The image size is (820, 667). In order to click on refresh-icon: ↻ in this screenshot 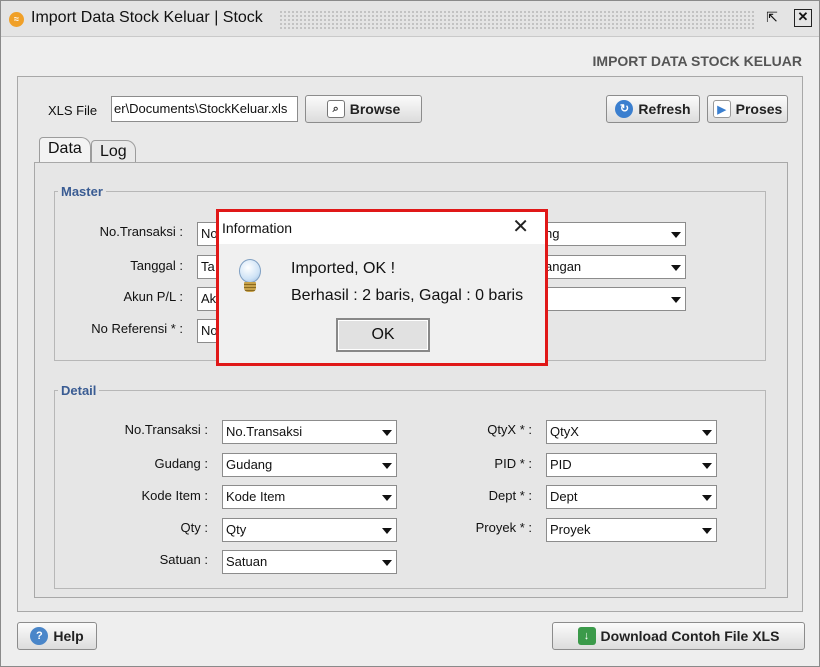, I will do `click(624, 109)`.